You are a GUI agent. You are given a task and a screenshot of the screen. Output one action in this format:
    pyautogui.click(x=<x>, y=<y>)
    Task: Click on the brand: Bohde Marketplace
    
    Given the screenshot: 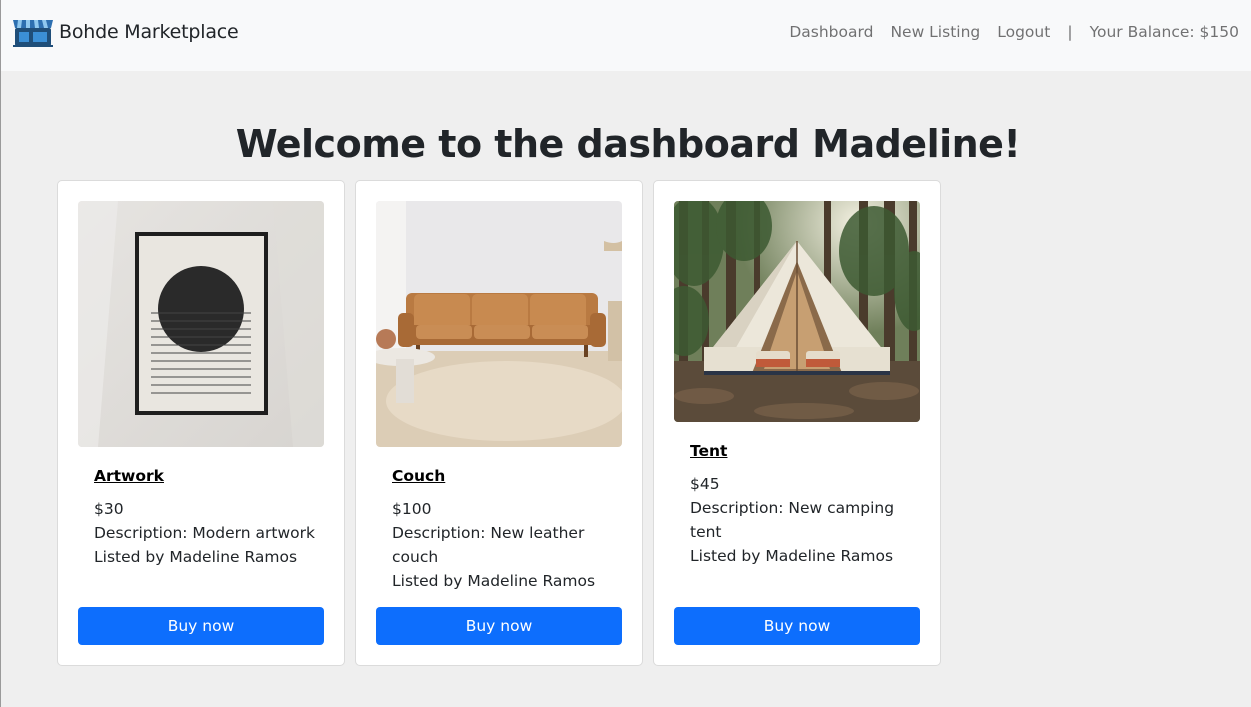 What is the action you would take?
    pyautogui.click(x=125, y=32)
    